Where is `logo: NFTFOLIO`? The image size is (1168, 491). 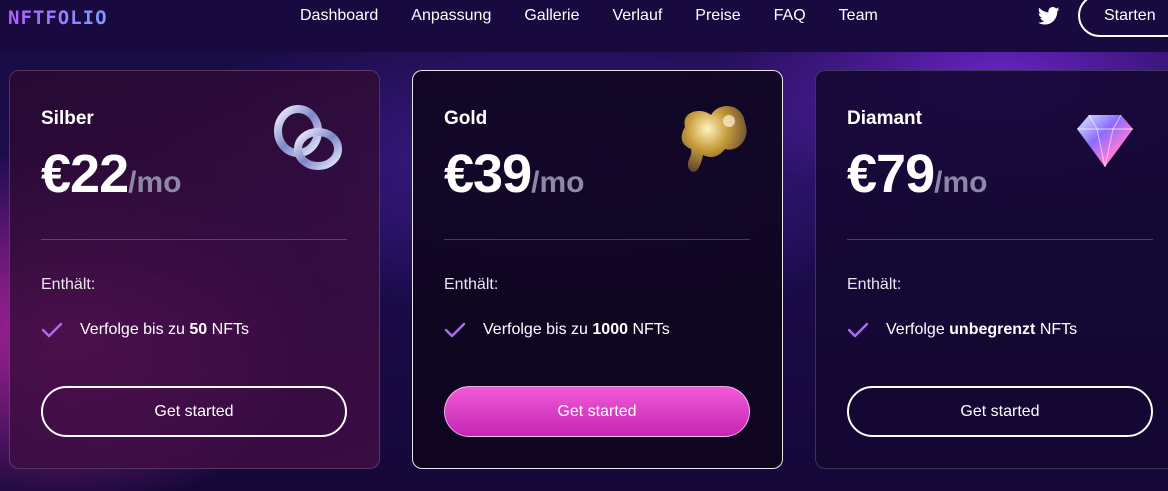 logo: NFTFOLIO is located at coordinates (58, 18).